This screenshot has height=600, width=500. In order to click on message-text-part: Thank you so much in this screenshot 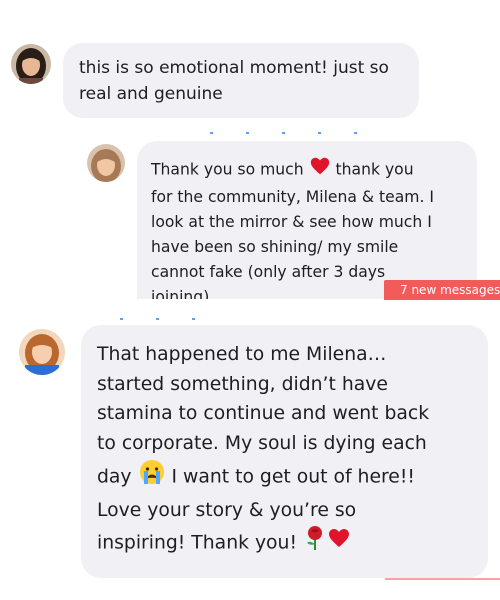, I will do `click(230, 169)`.